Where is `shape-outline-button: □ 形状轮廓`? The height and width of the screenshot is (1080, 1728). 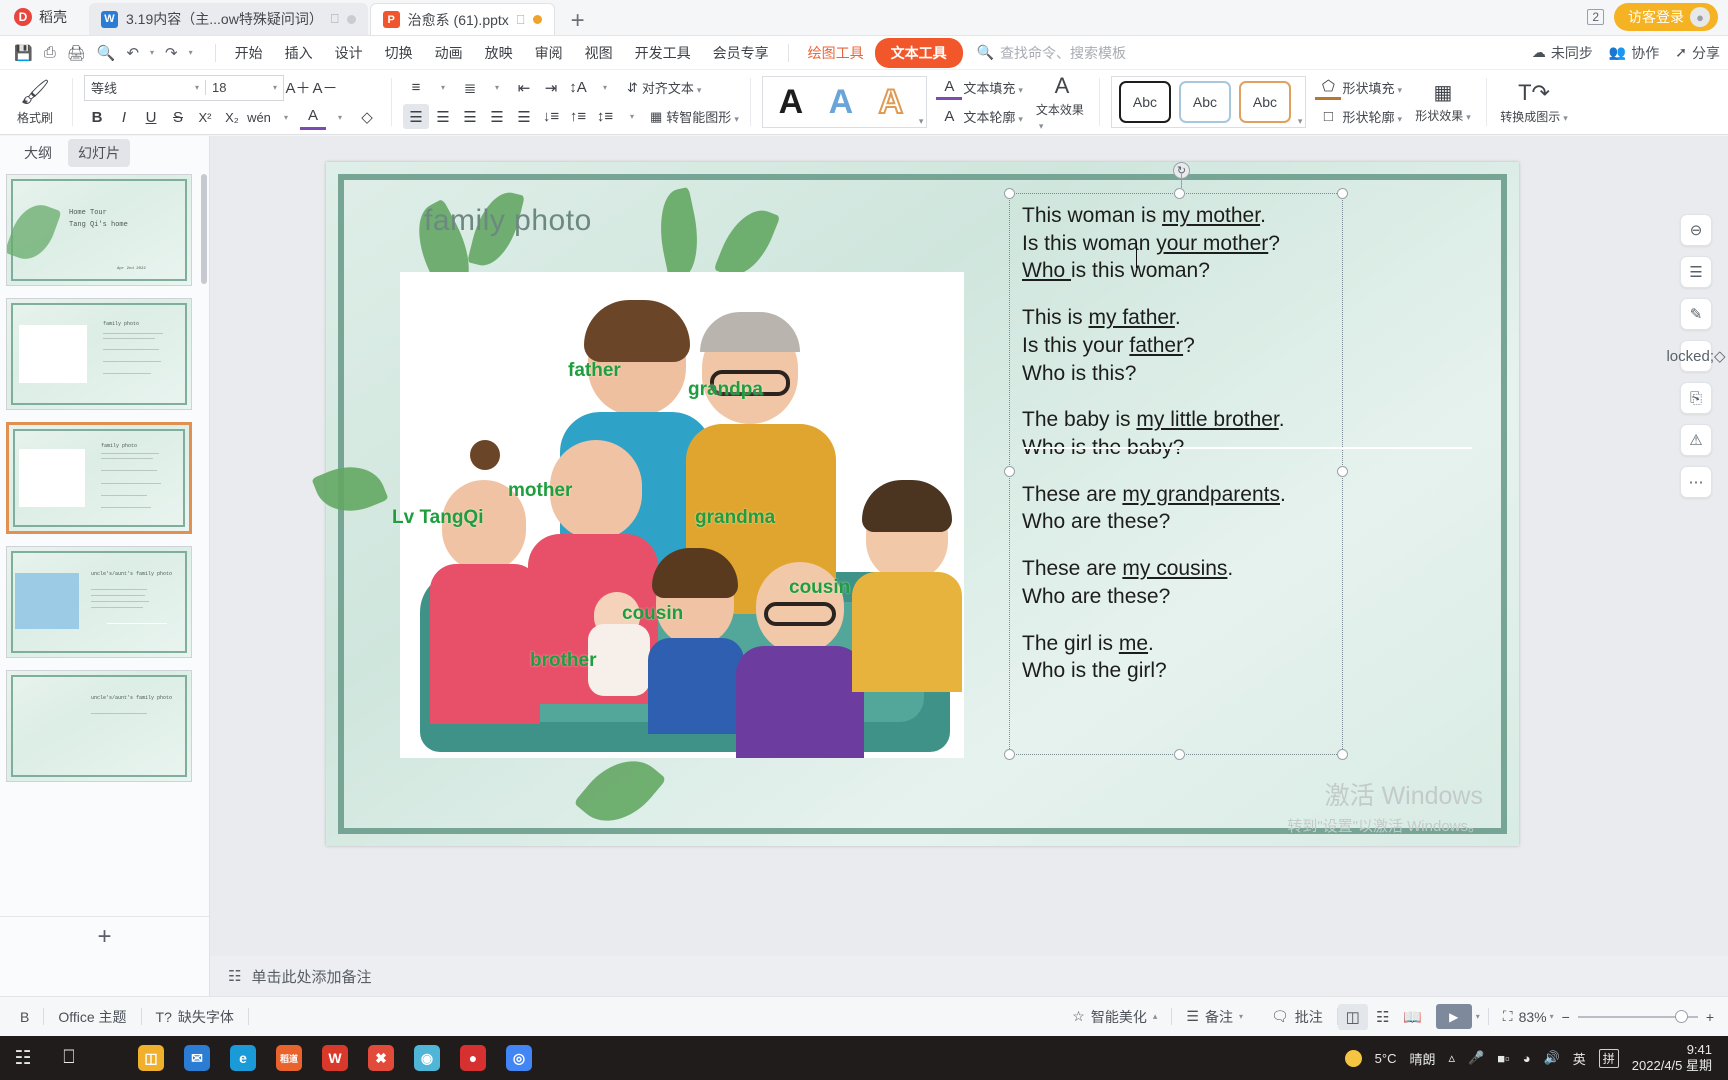 shape-outline-button: □ 形状轮廓 is located at coordinates (1358, 116).